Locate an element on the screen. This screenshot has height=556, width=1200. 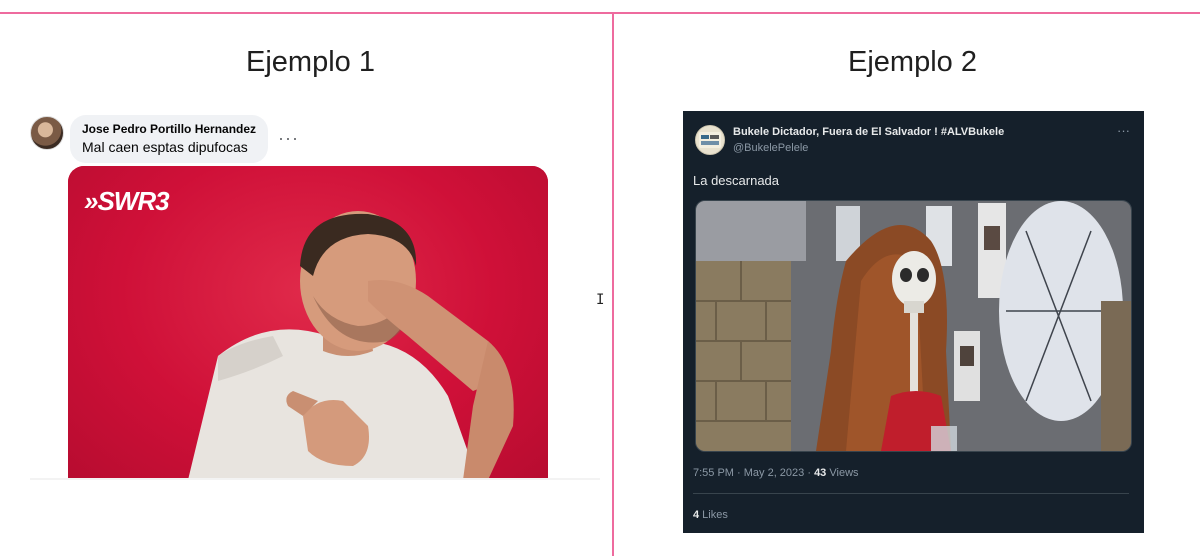
text-cursor-icon: I is located at coordinates (600, 300).